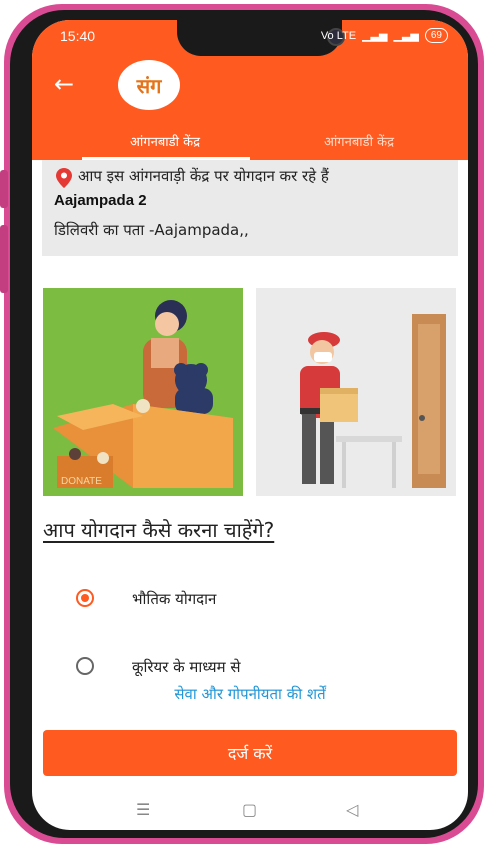 The height and width of the screenshot is (848, 488). I want to click on radio-courier, so click(85, 666).